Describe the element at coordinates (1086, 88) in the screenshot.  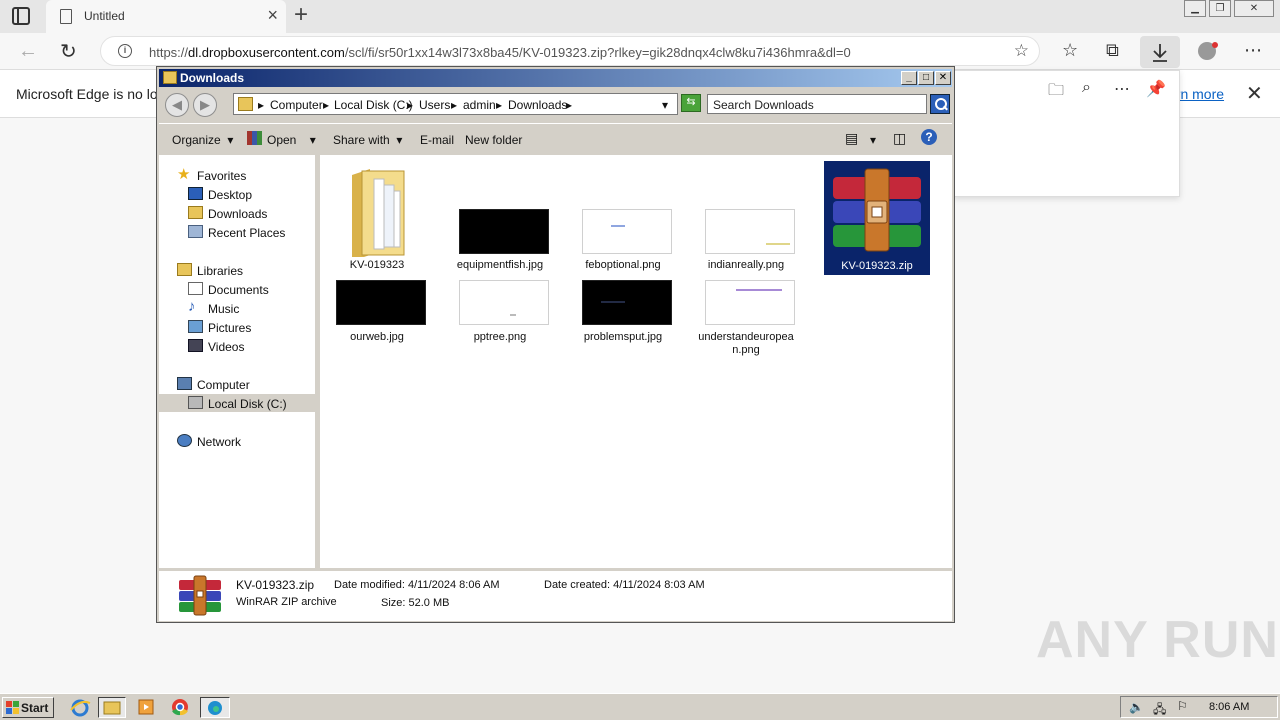
I see `search-downloads-icon: ⌕` at that location.